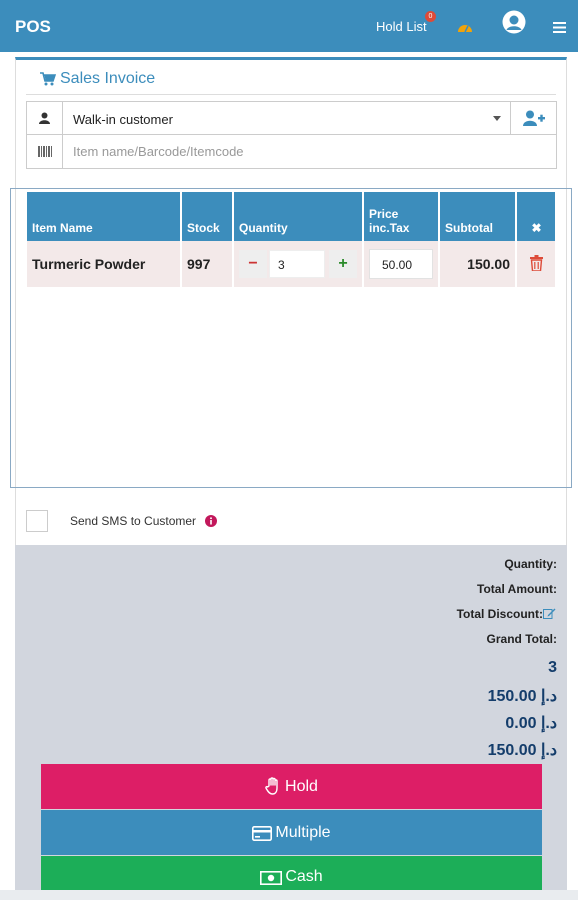  Describe the element at coordinates (33, 27) in the screenshot. I see `brand-logo: POS` at that location.